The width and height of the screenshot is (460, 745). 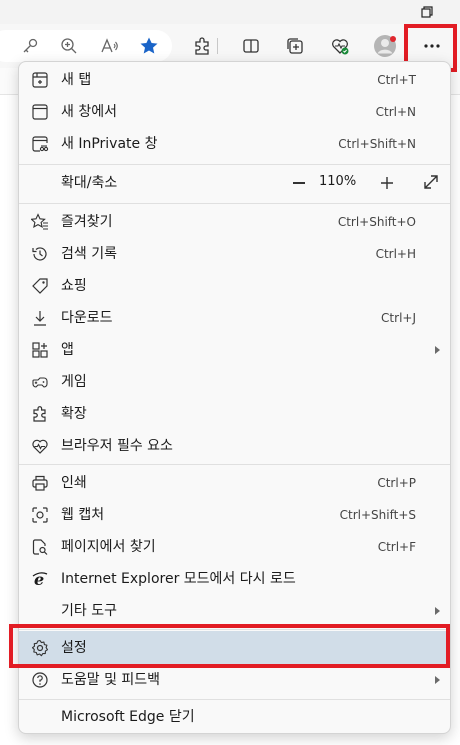 I want to click on menu-item-label: 브라우저 필수 요소, so click(x=117, y=446).